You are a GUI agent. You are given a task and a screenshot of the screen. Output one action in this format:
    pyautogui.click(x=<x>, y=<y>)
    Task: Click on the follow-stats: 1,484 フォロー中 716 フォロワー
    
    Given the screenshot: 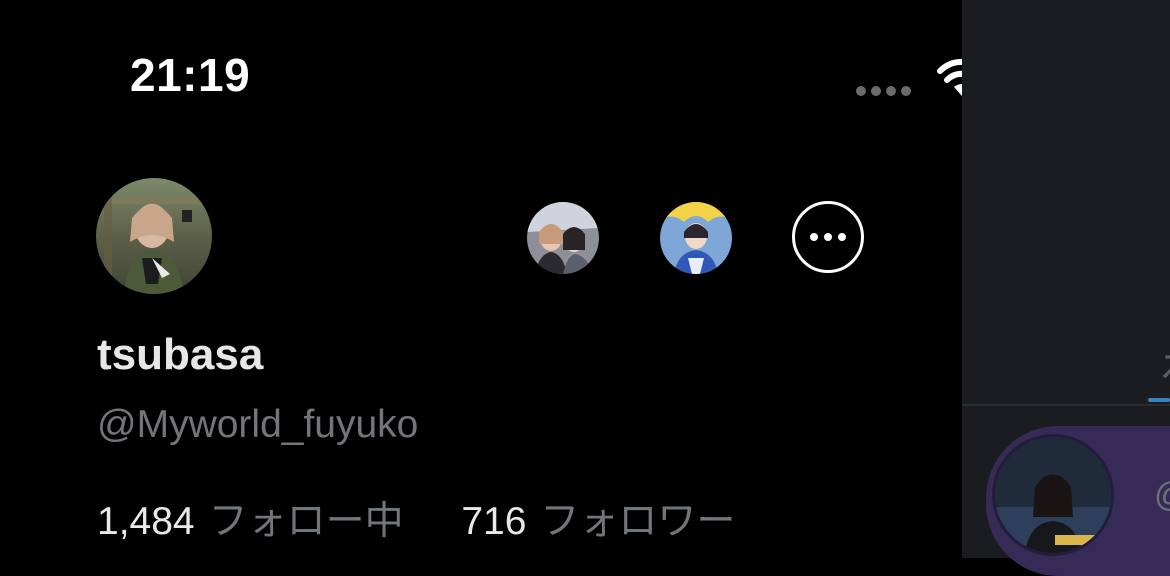 What is the action you would take?
    pyautogui.click(x=416, y=518)
    